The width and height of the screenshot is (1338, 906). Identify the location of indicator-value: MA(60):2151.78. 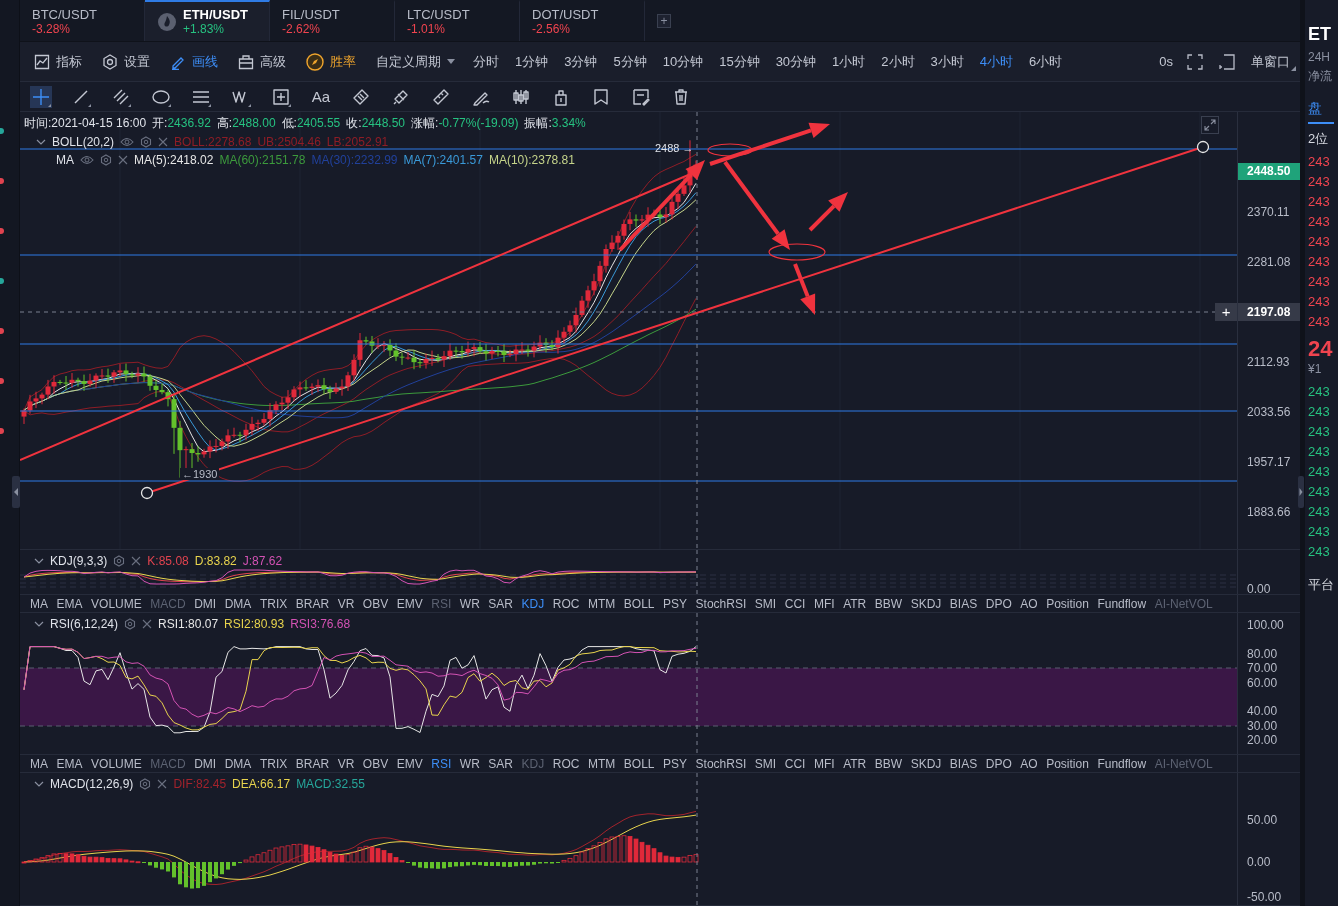
(262, 159).